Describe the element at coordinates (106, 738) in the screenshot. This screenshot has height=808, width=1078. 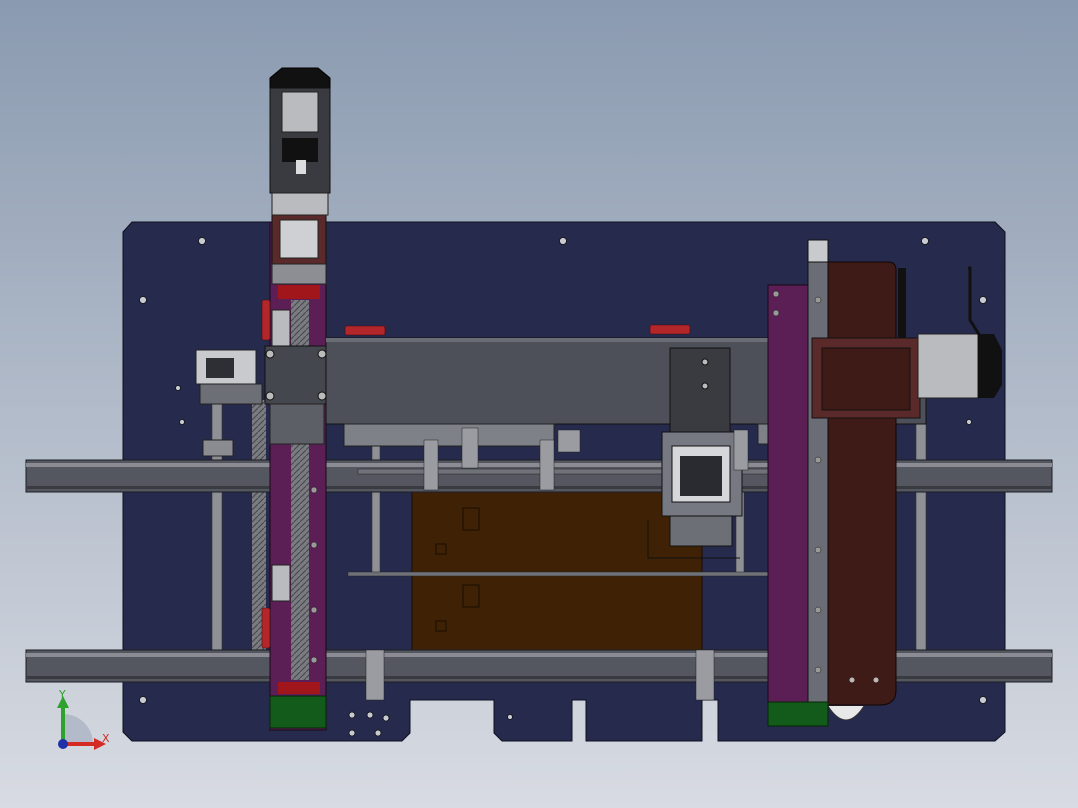
I see `x-axis-label: X` at that location.